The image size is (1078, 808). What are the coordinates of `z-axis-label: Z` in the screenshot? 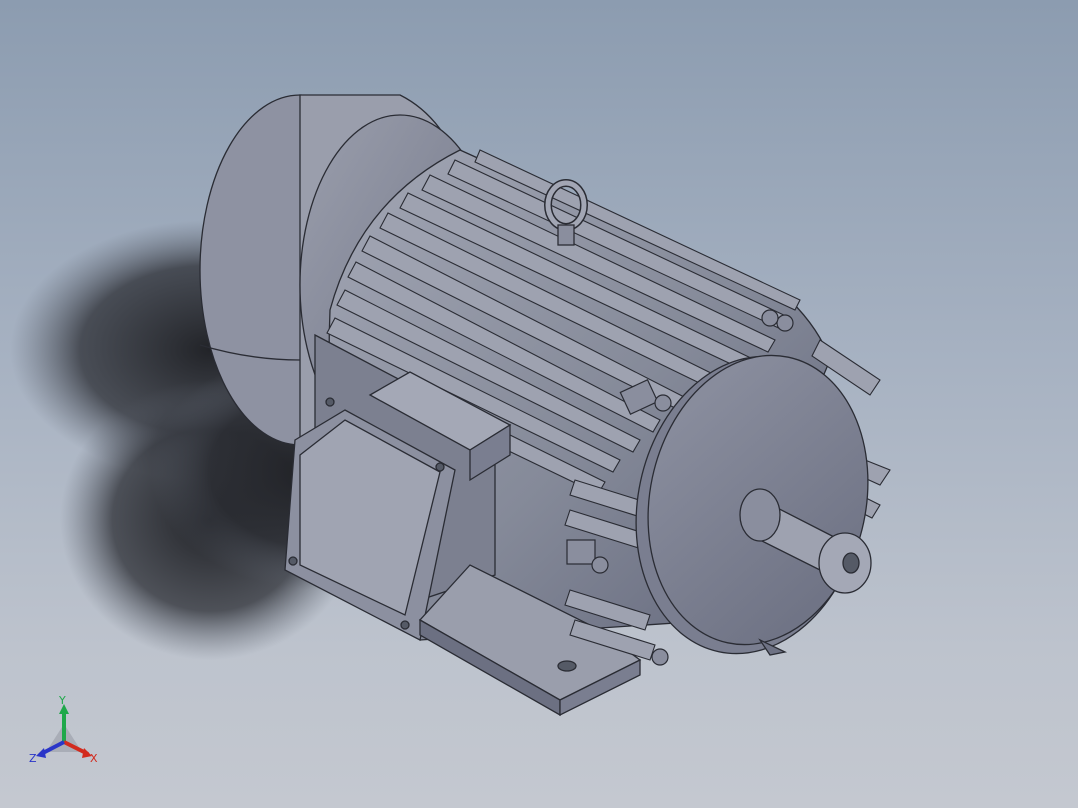 It's located at (33, 758).